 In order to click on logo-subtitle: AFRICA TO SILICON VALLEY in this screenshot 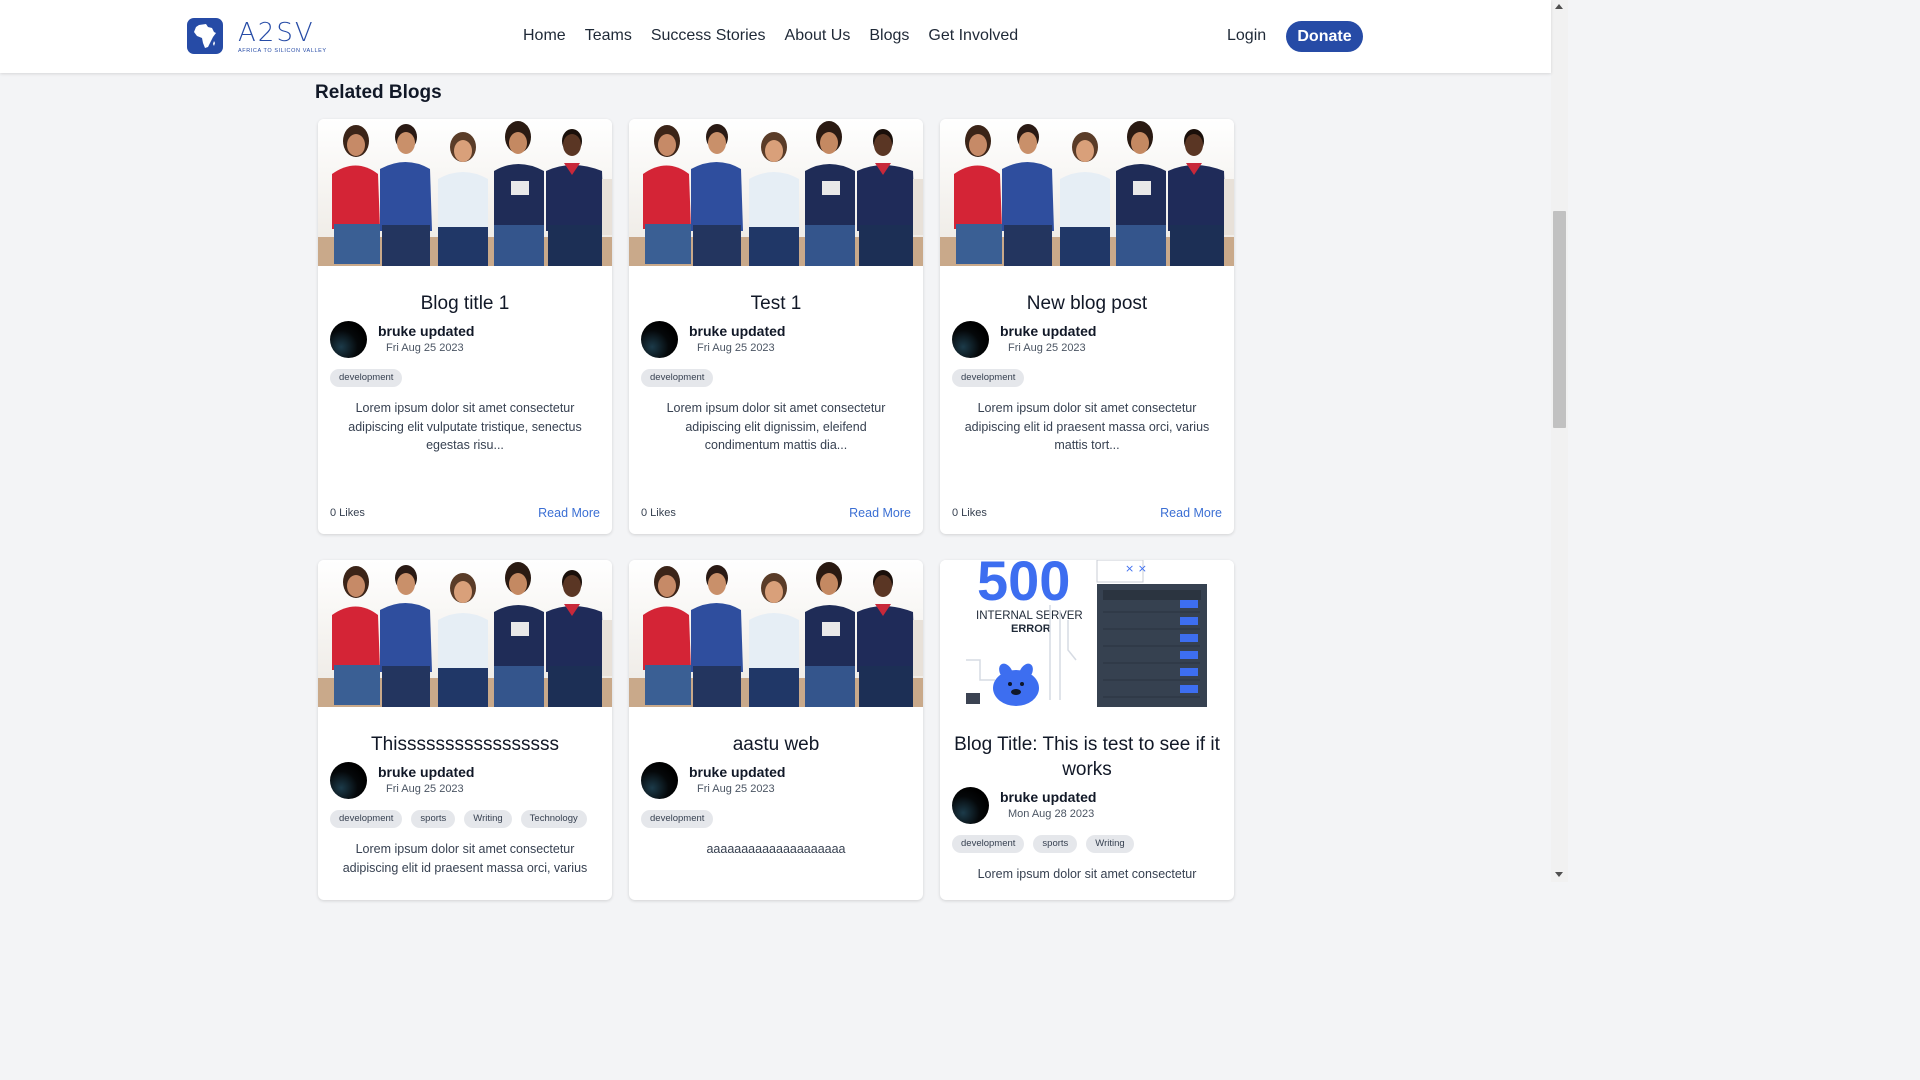, I will do `click(282, 50)`.